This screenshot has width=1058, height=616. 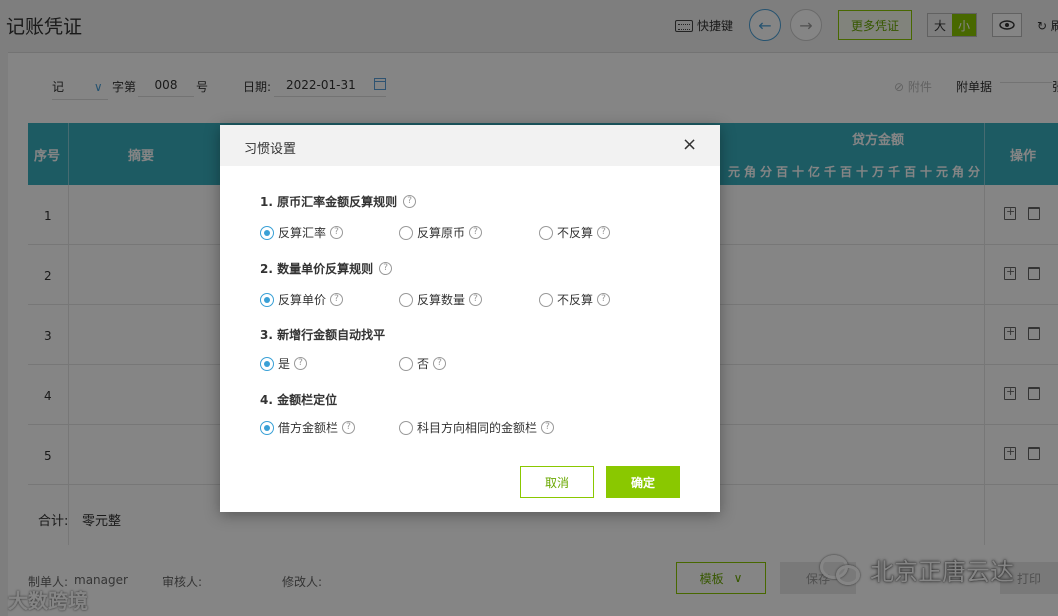 I want to click on option-label: 反算单价, so click(x=302, y=300).